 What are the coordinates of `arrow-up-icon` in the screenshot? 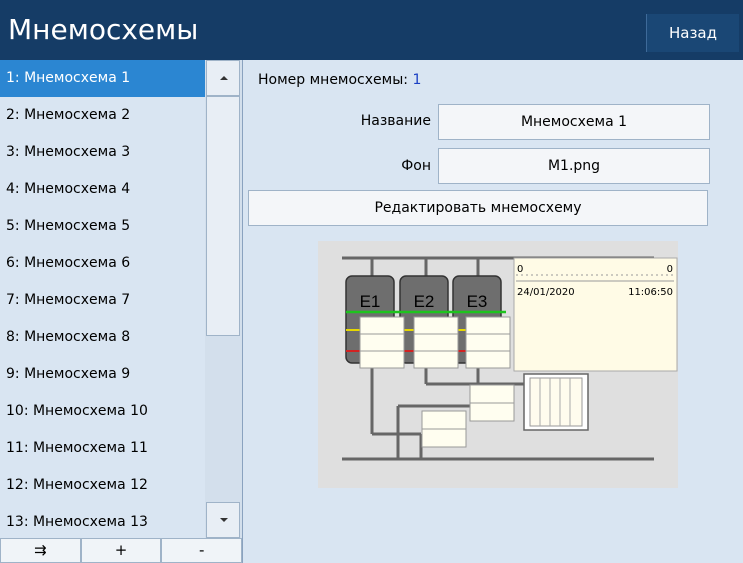 It's located at (224, 78).